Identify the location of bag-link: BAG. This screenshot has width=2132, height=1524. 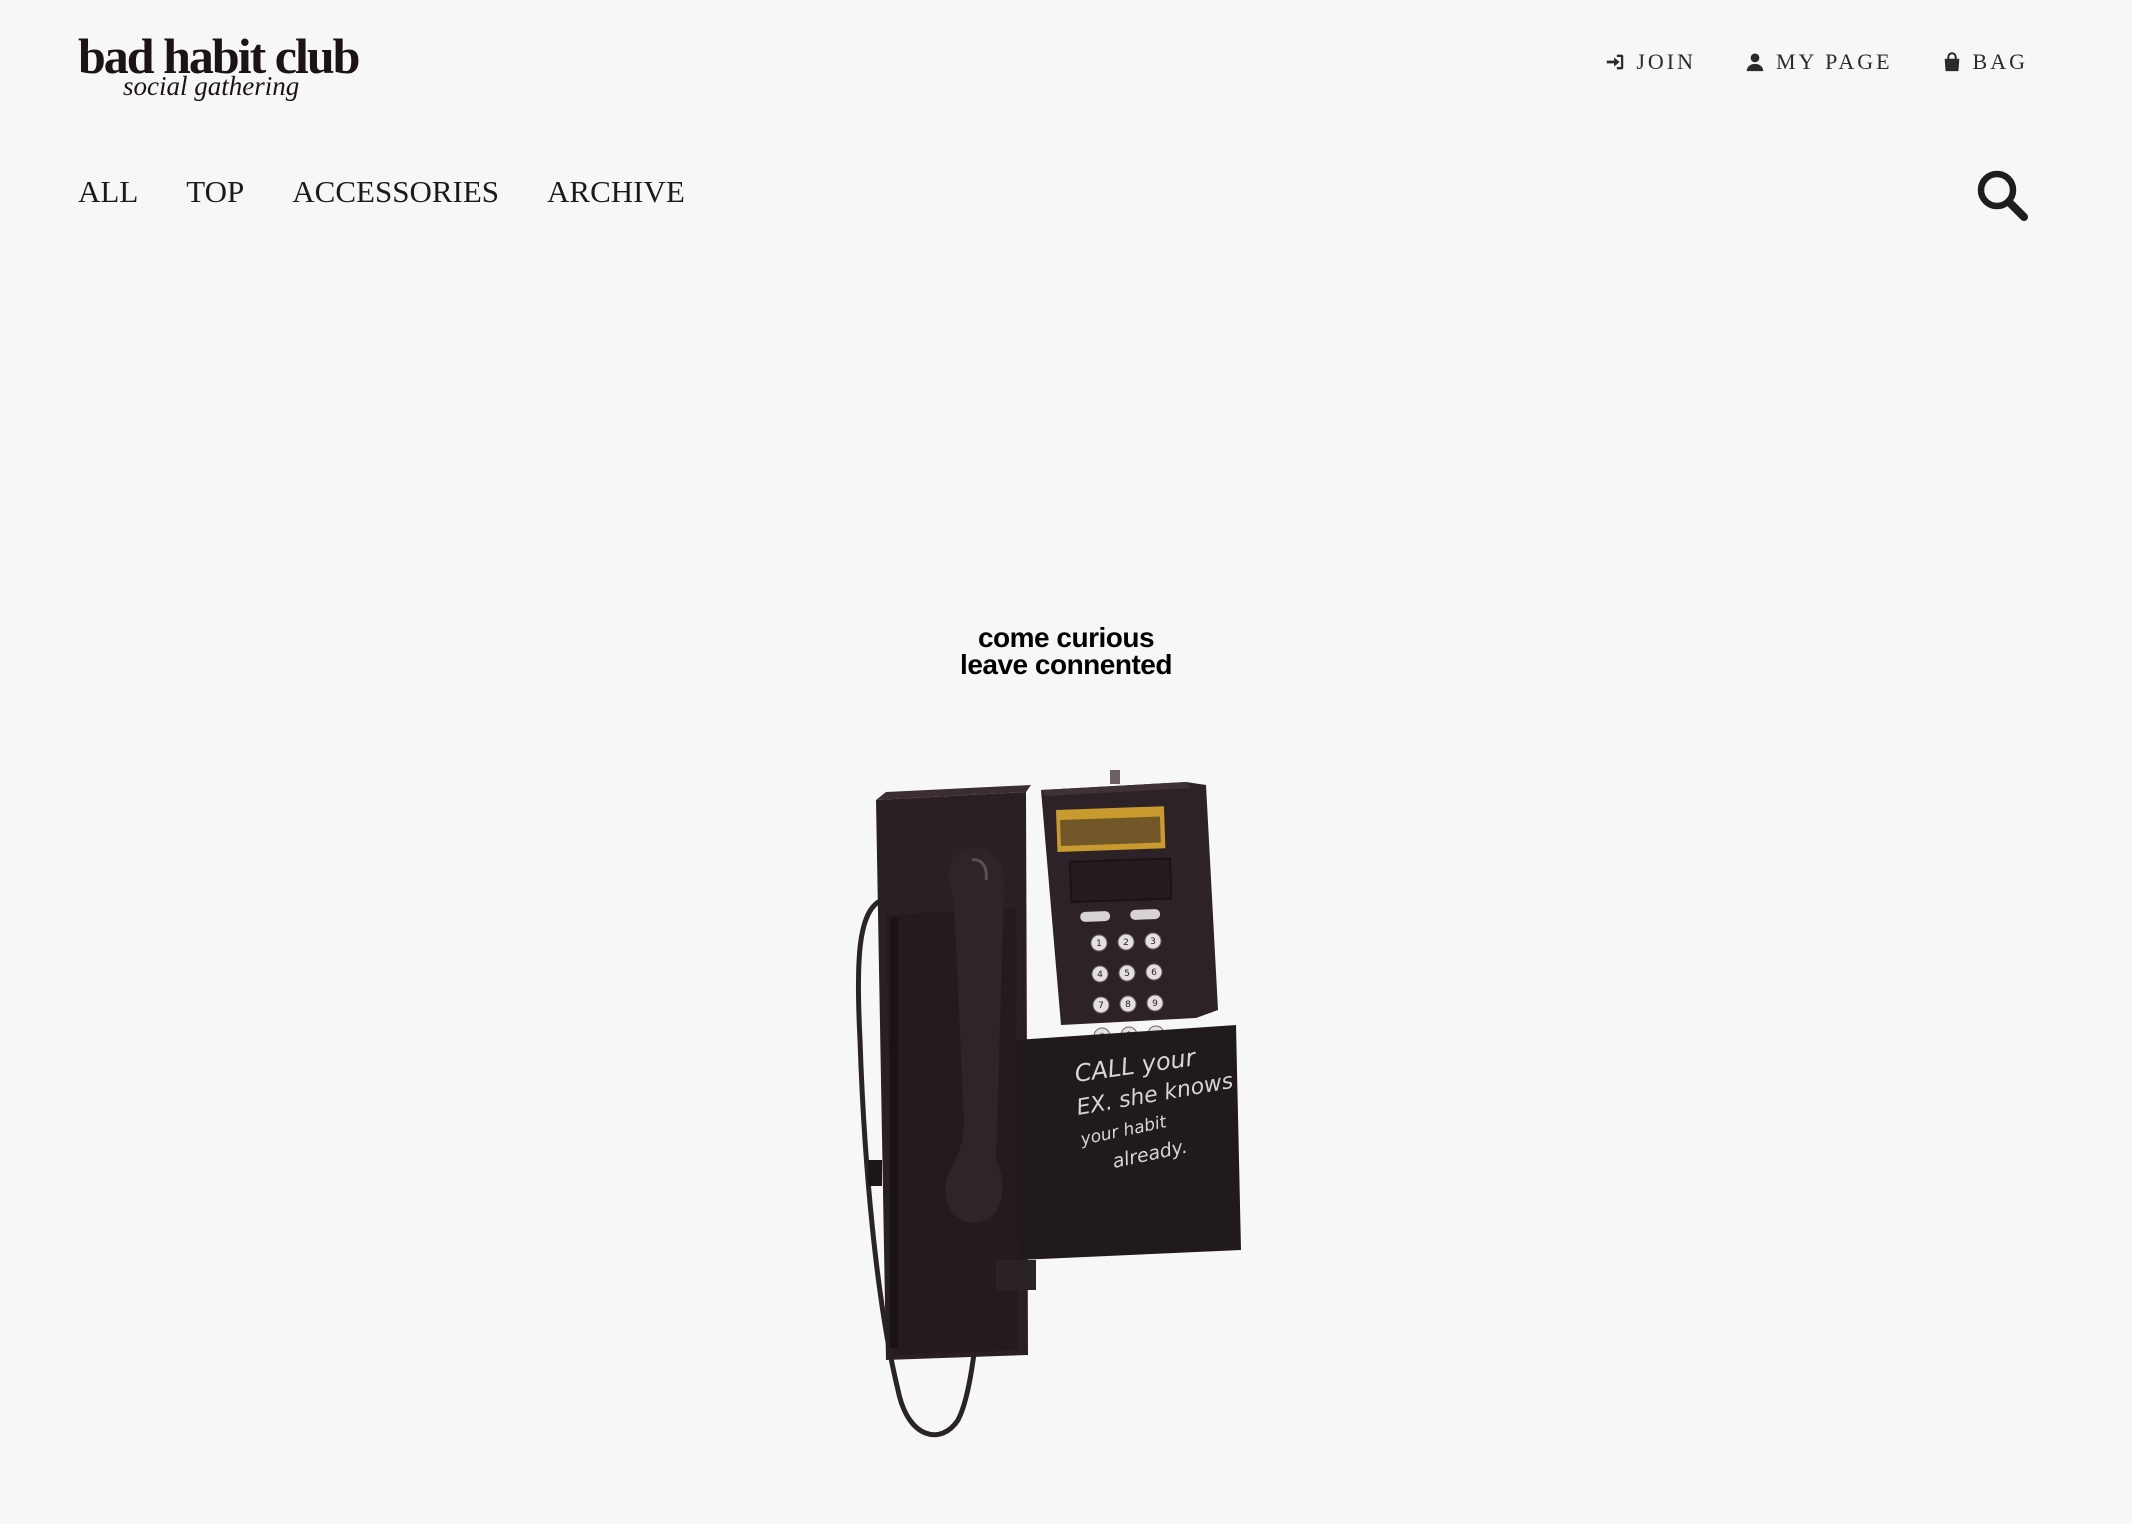
(1984, 62).